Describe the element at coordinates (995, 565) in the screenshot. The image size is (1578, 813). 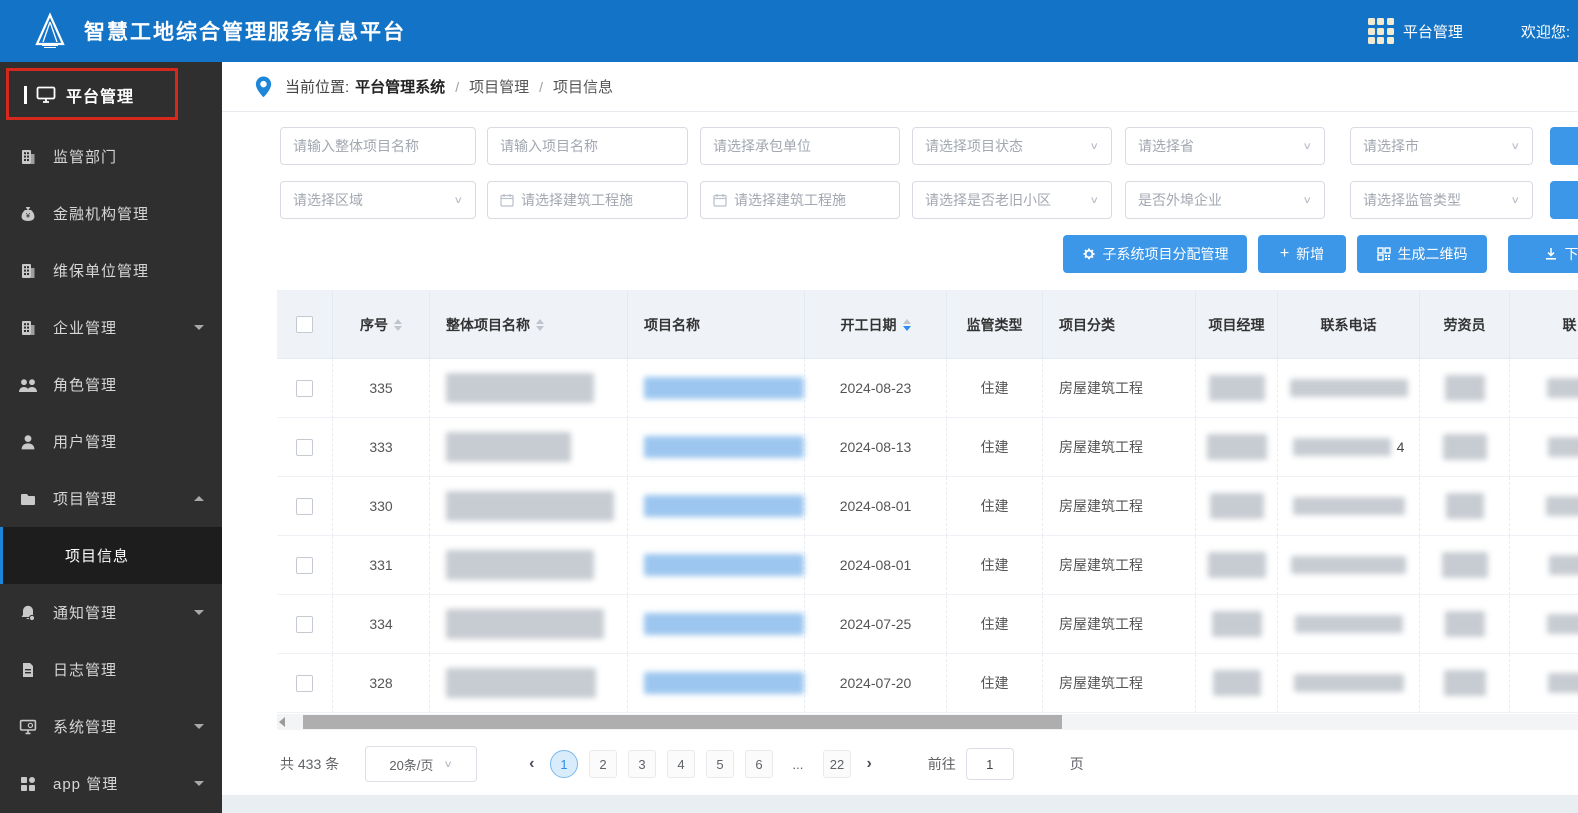
I see `cell: 住建` at that location.